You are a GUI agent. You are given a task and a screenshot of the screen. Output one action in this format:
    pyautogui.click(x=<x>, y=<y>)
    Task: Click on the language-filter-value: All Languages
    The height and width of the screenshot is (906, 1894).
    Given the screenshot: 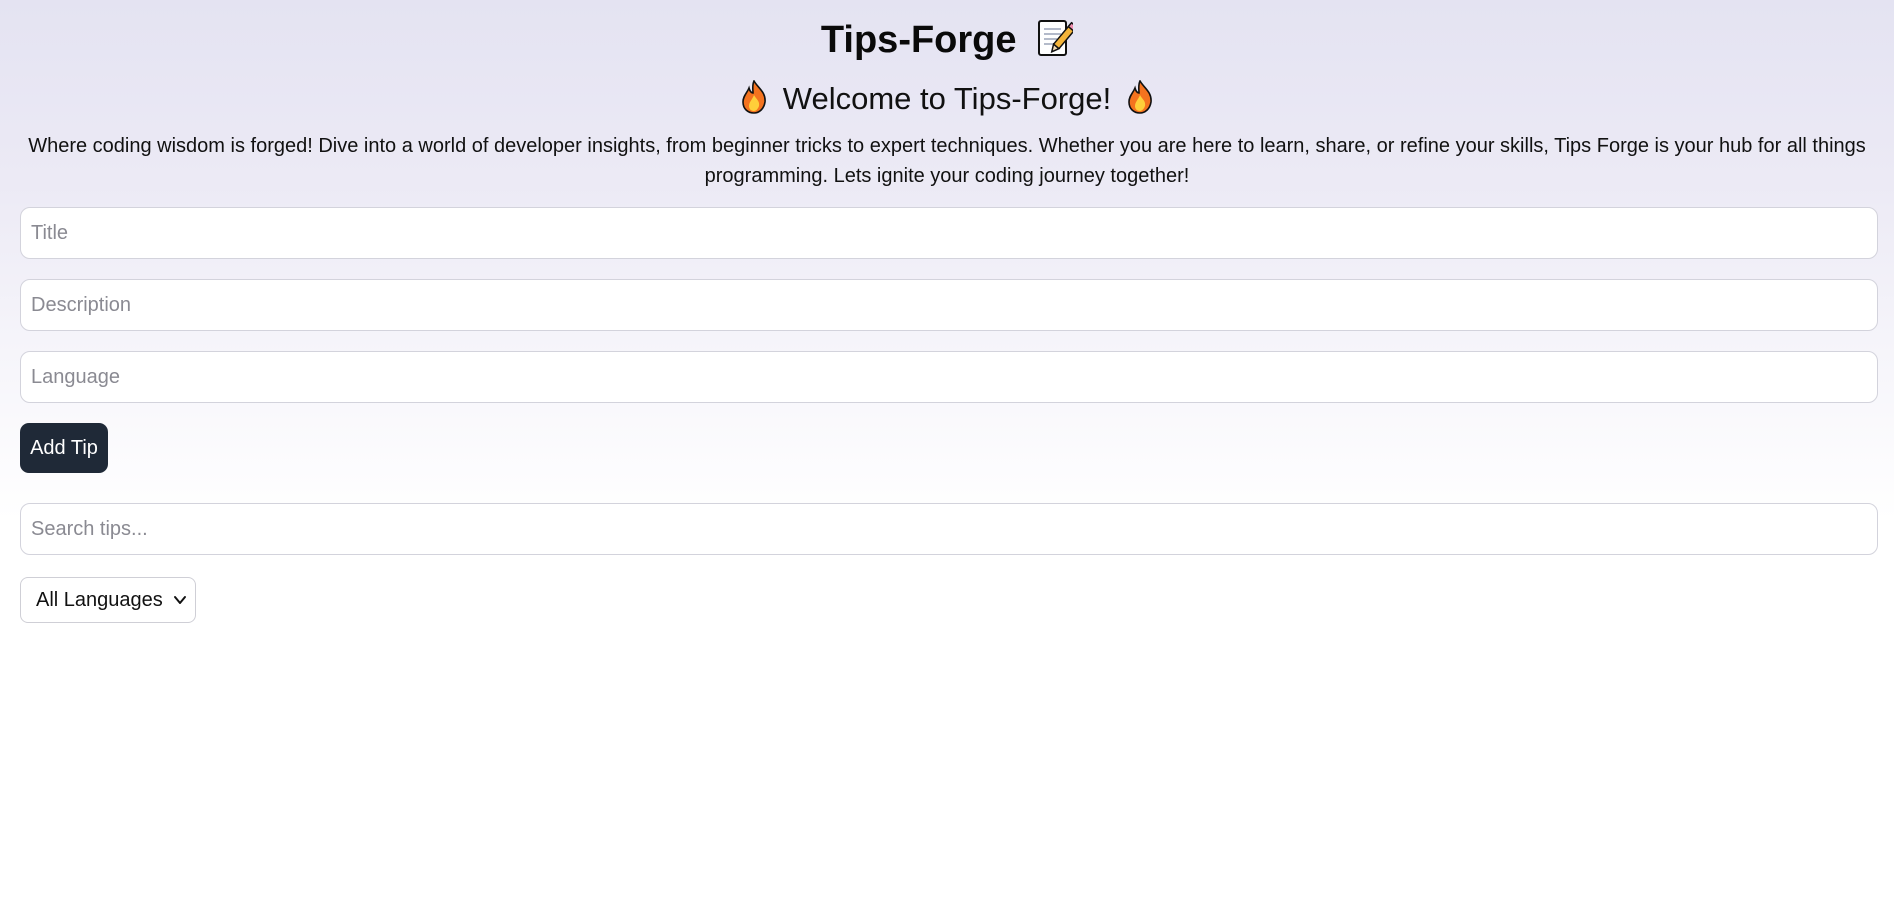 What is the action you would take?
    pyautogui.click(x=99, y=600)
    